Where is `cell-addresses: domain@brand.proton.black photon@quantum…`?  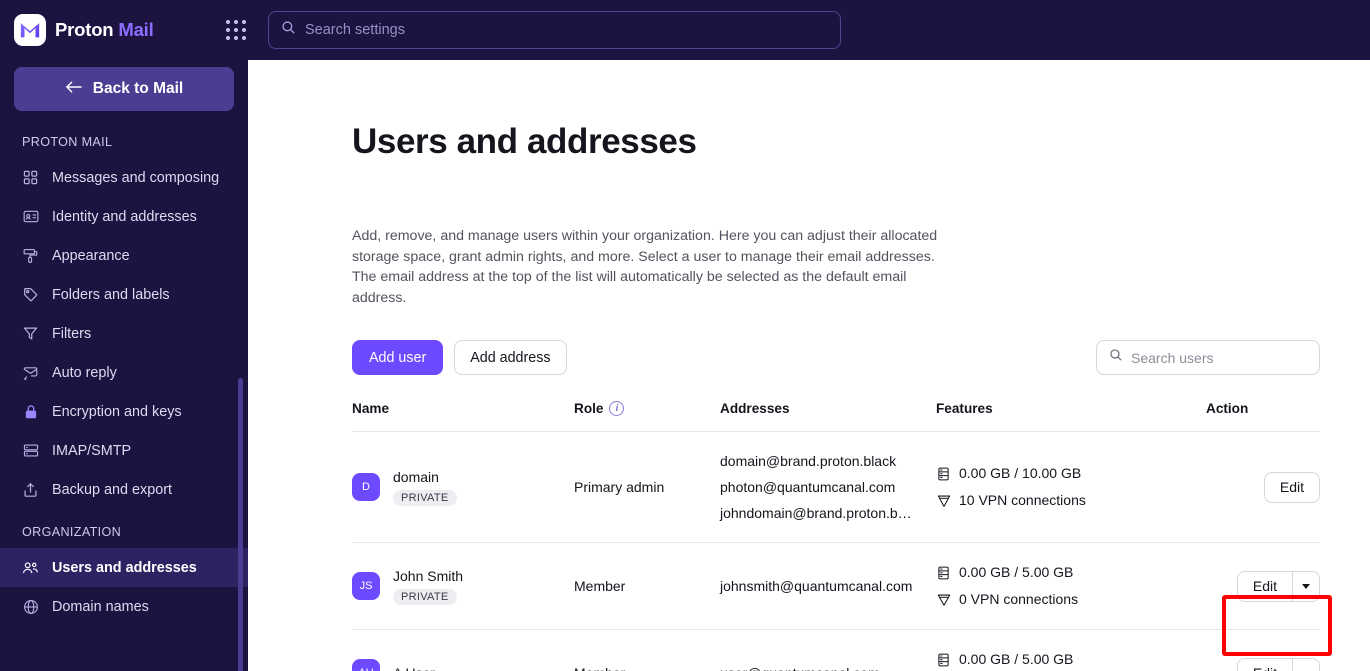 cell-addresses: domain@brand.proton.black photon@quantum… is located at coordinates (828, 487).